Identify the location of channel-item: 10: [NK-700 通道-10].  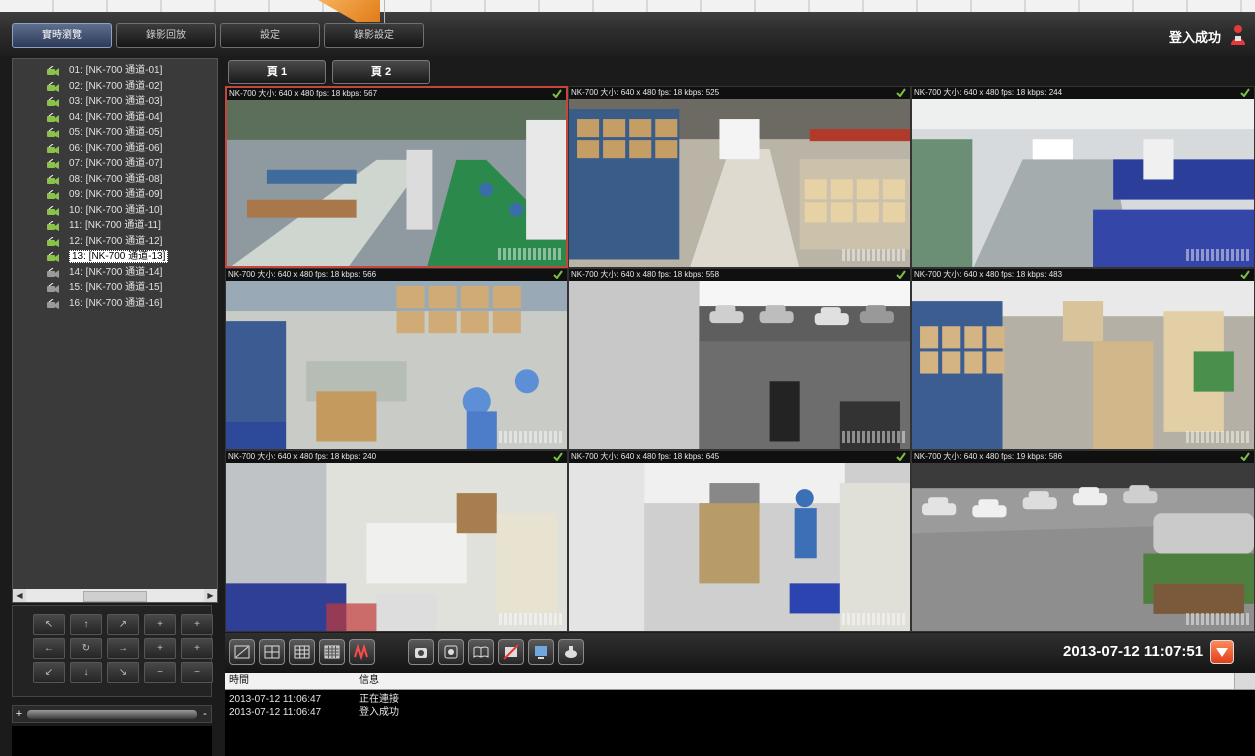
(115, 211).